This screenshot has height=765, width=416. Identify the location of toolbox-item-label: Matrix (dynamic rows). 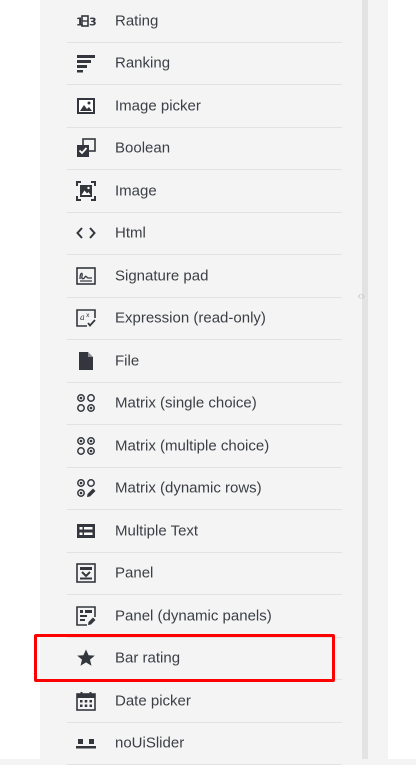
(188, 488).